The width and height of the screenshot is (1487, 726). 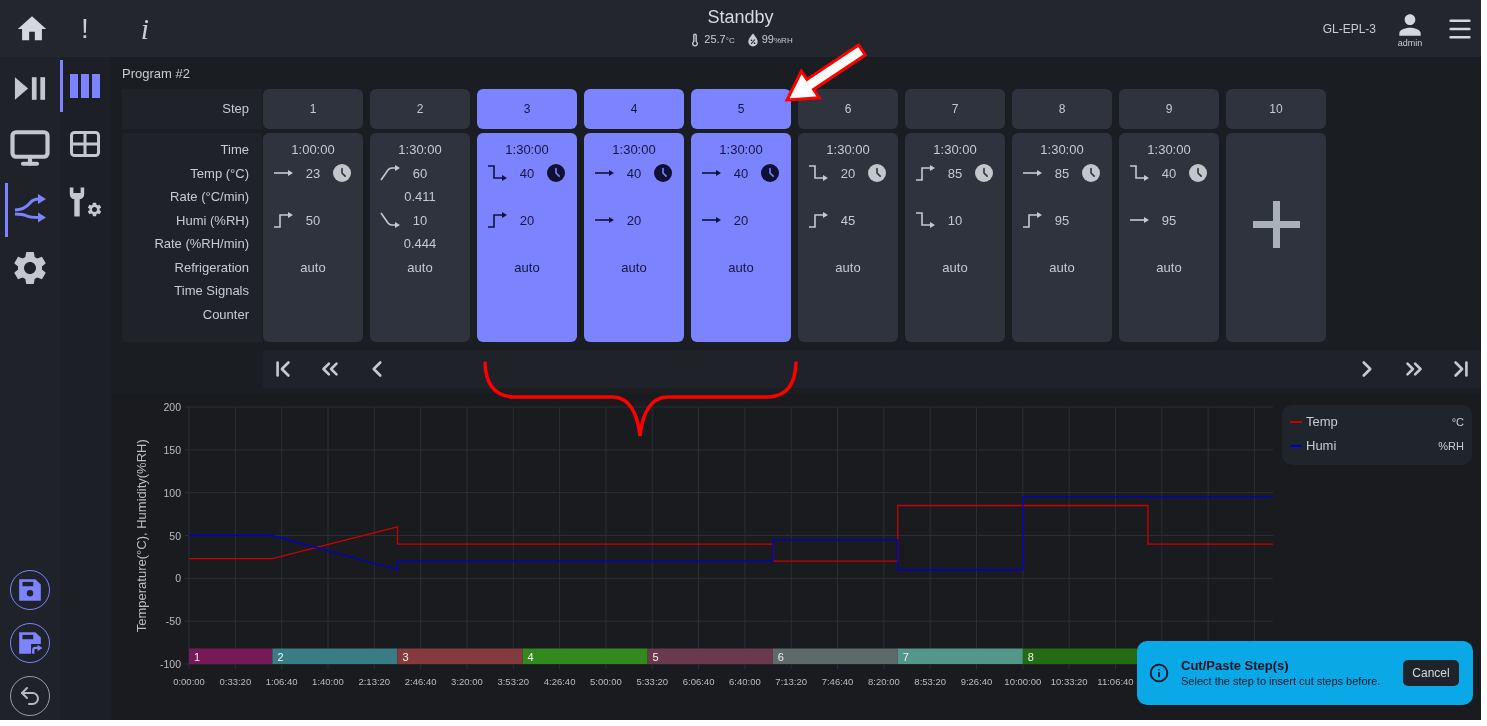 What do you see at coordinates (1451, 446) in the screenshot?
I see `legend-unit: %RH` at bounding box center [1451, 446].